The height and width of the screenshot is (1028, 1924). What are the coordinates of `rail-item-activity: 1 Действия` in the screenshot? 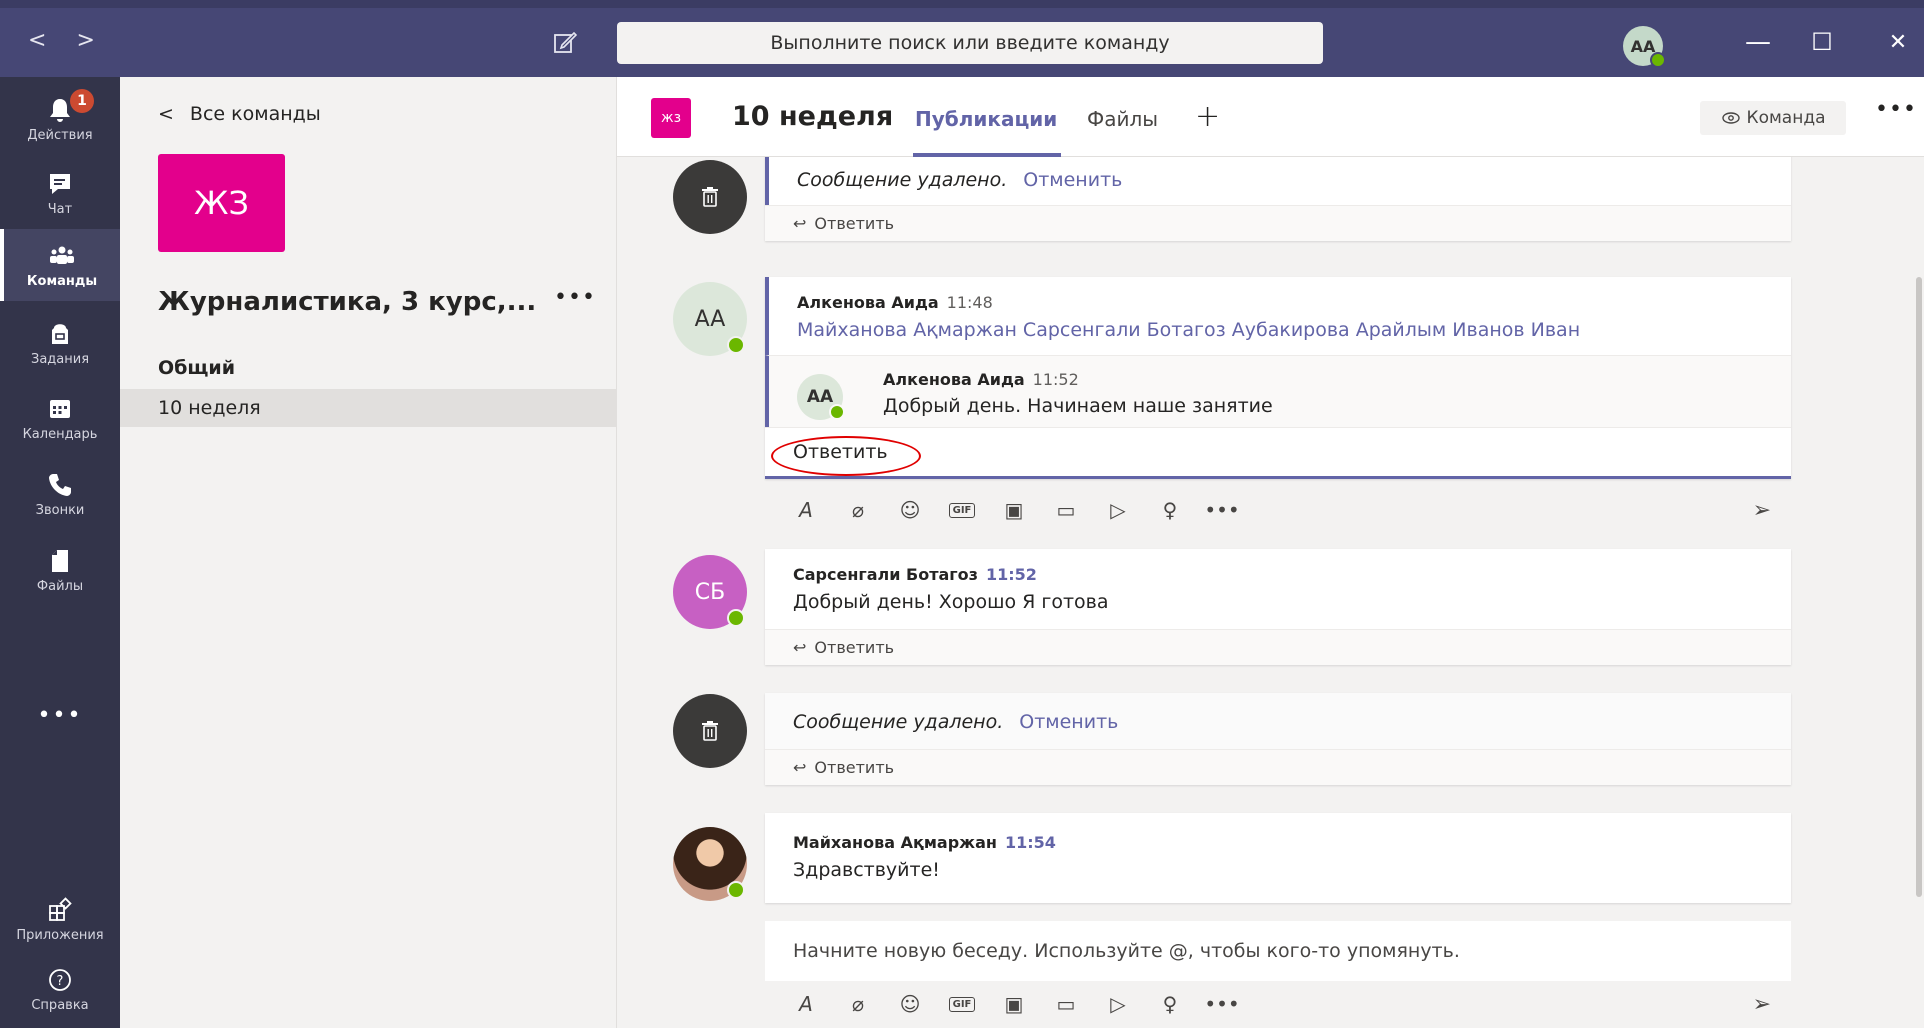 It's located at (60, 119).